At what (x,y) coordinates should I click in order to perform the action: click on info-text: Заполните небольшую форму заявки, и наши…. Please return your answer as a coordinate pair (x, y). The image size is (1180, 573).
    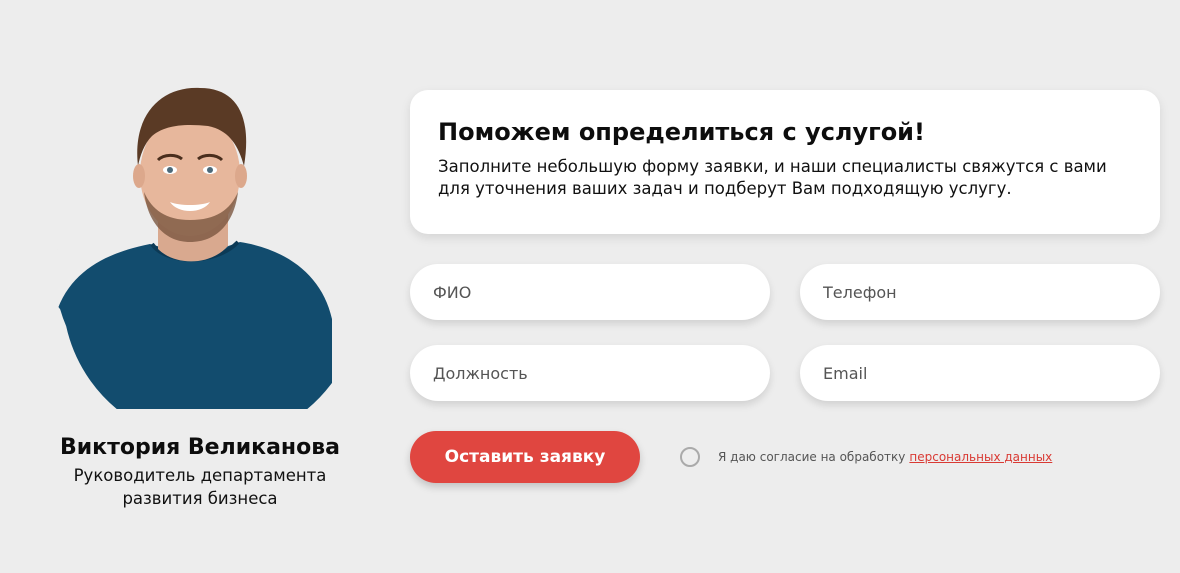
    Looking at the image, I should click on (772, 177).